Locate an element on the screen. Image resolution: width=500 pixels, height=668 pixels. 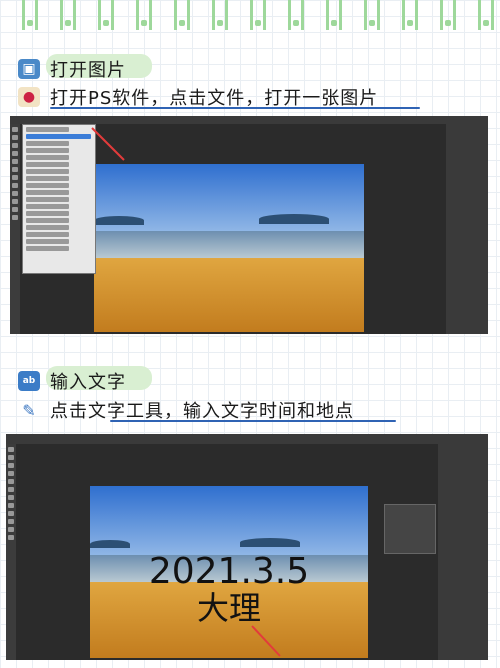
palette-icon: ● is located at coordinates (29, 97).